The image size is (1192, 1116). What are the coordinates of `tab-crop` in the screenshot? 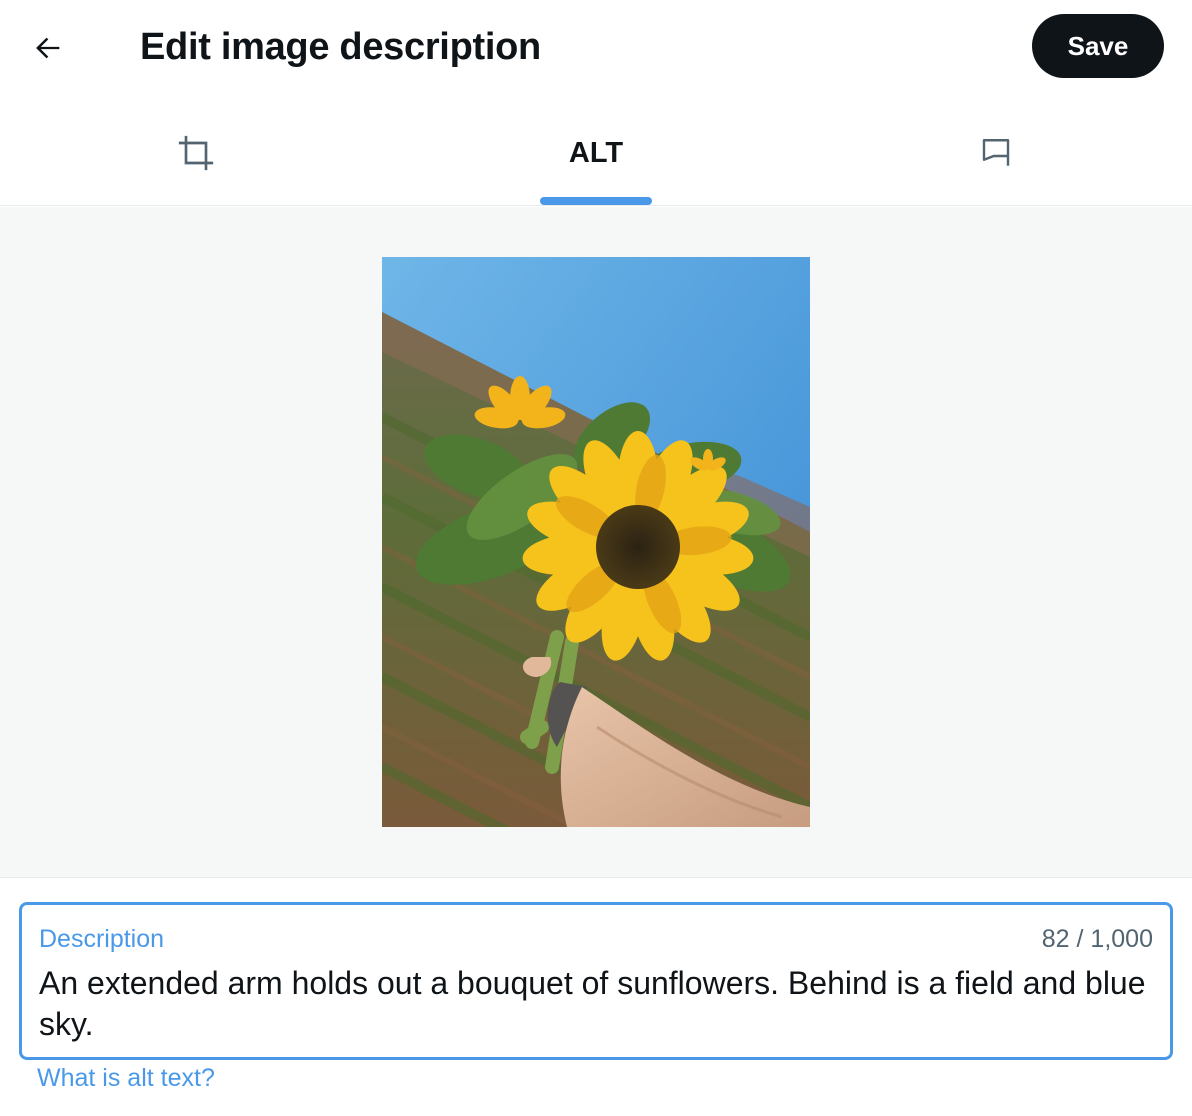 It's located at (196, 153).